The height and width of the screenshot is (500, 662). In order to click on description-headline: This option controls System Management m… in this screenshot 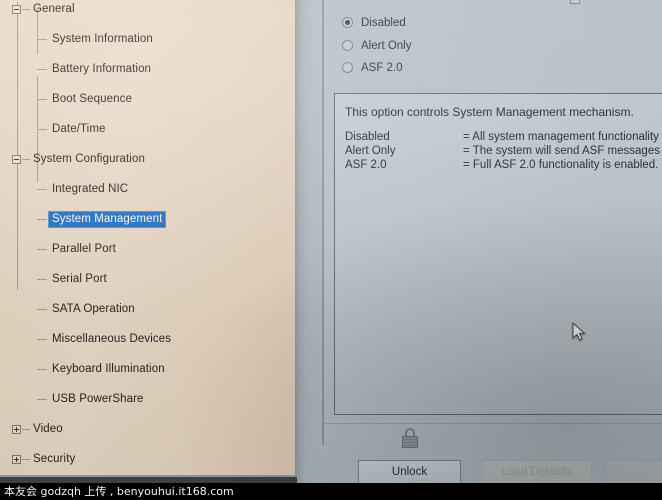, I will do `click(489, 112)`.